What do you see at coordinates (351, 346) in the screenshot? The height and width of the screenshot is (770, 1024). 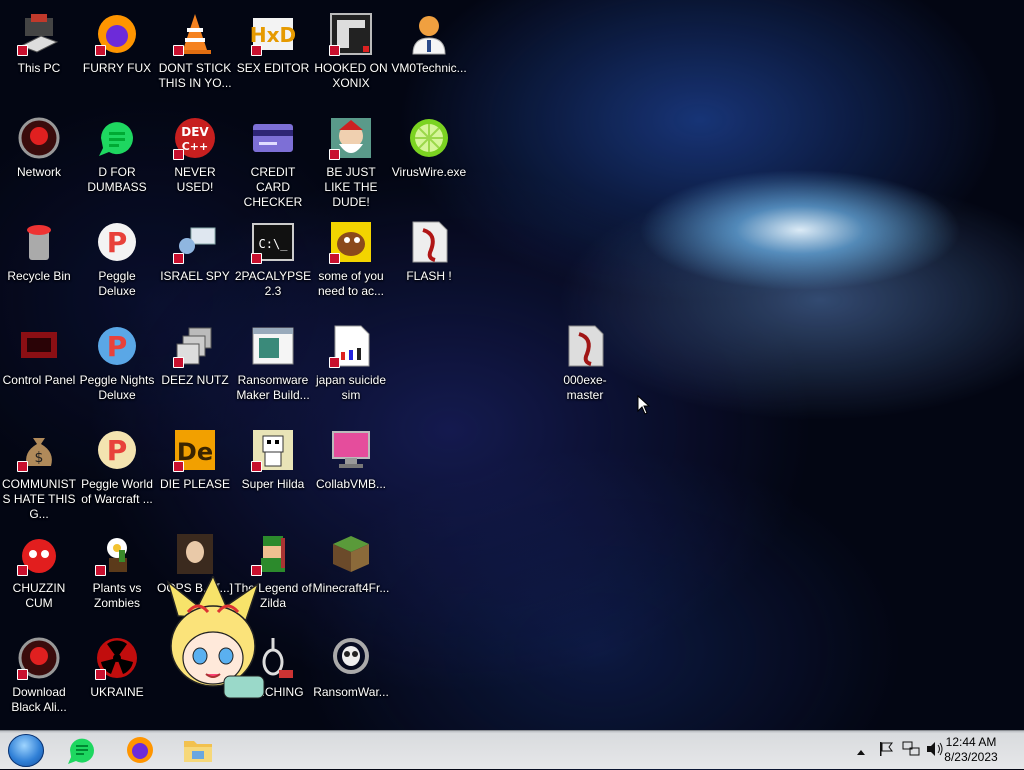 I see `document-icon` at bounding box center [351, 346].